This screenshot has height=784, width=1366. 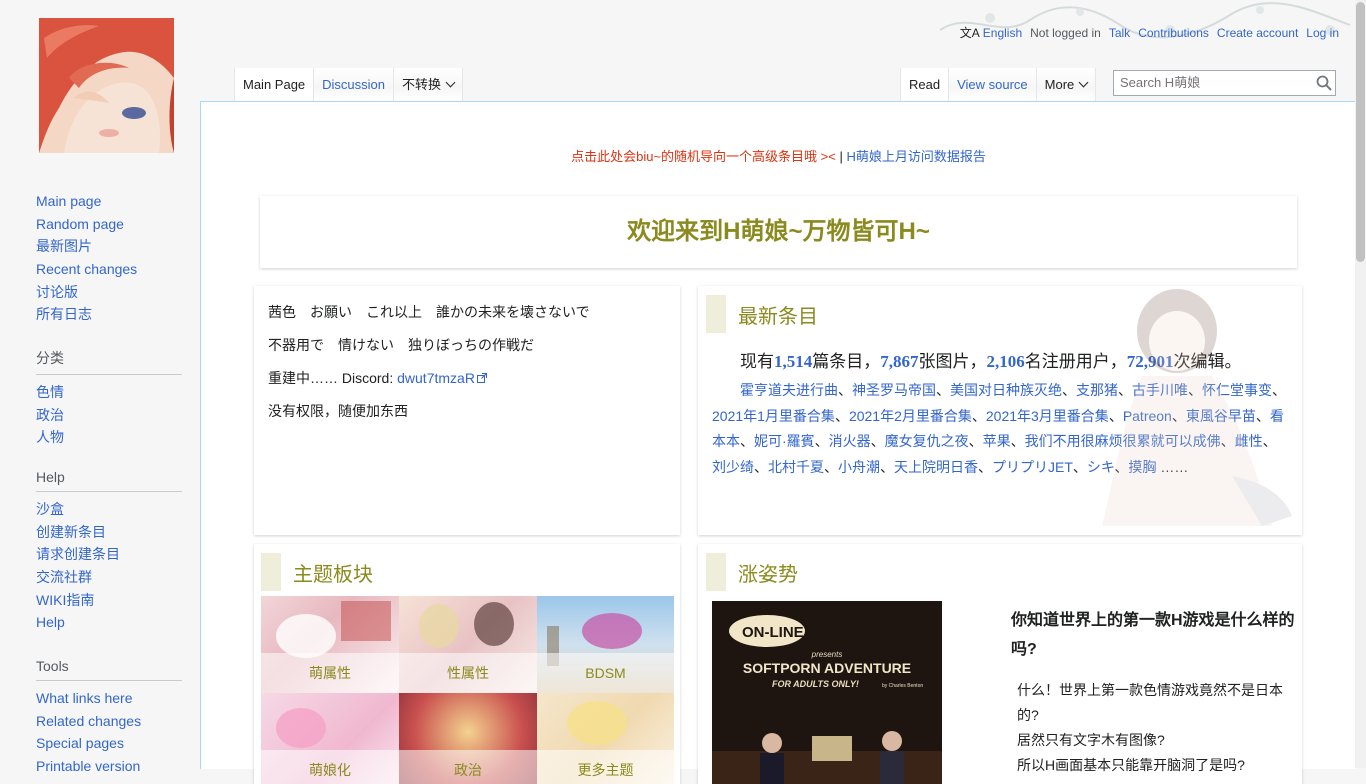 I want to click on help-create-article: 创建新条目, so click(x=71, y=532).